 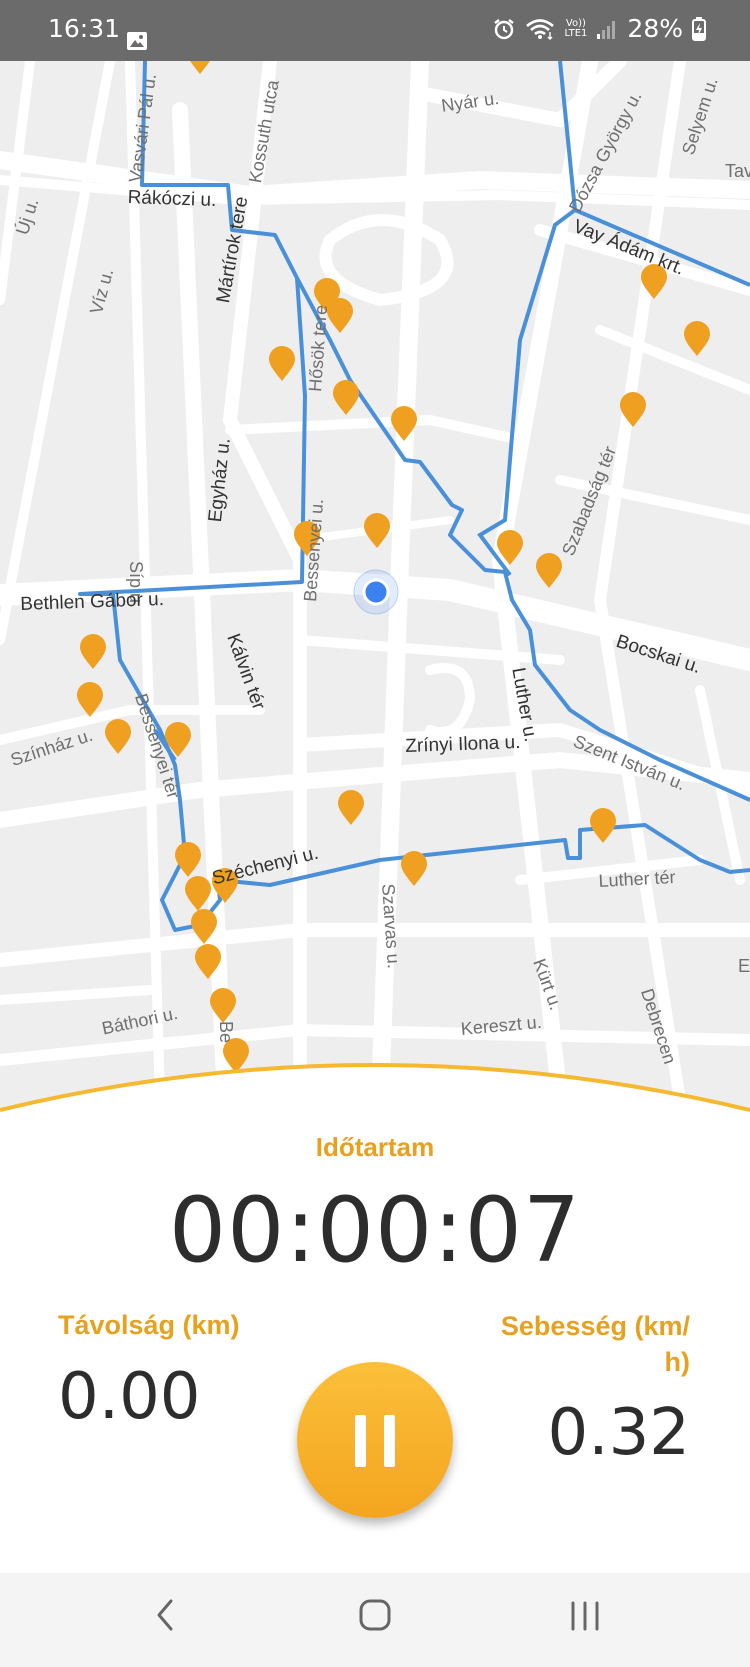 What do you see at coordinates (540, 29) in the screenshot?
I see `wifi-icon` at bounding box center [540, 29].